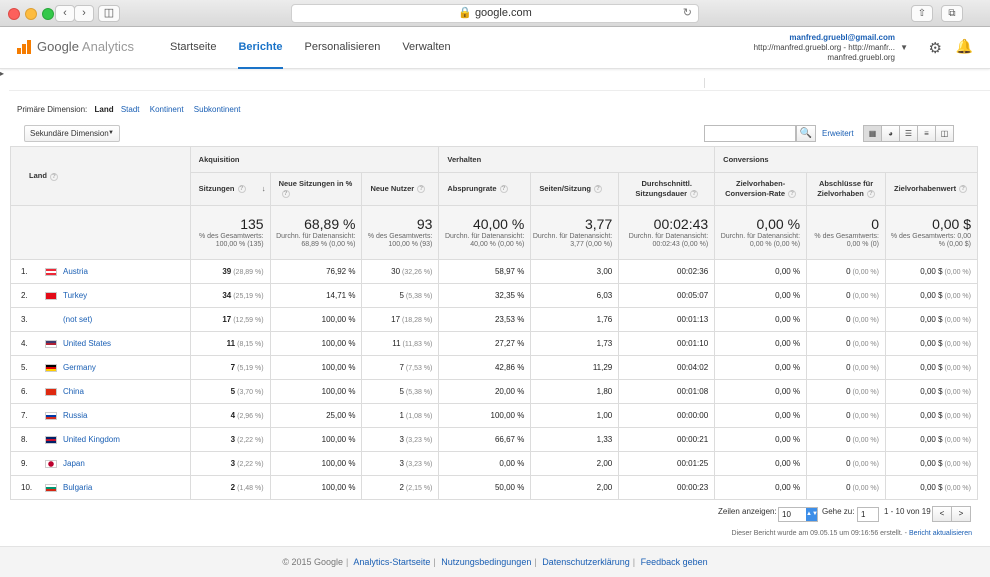  What do you see at coordinates (575, 343) in the screenshot?
I see `pages-cell: 1,73` at bounding box center [575, 343].